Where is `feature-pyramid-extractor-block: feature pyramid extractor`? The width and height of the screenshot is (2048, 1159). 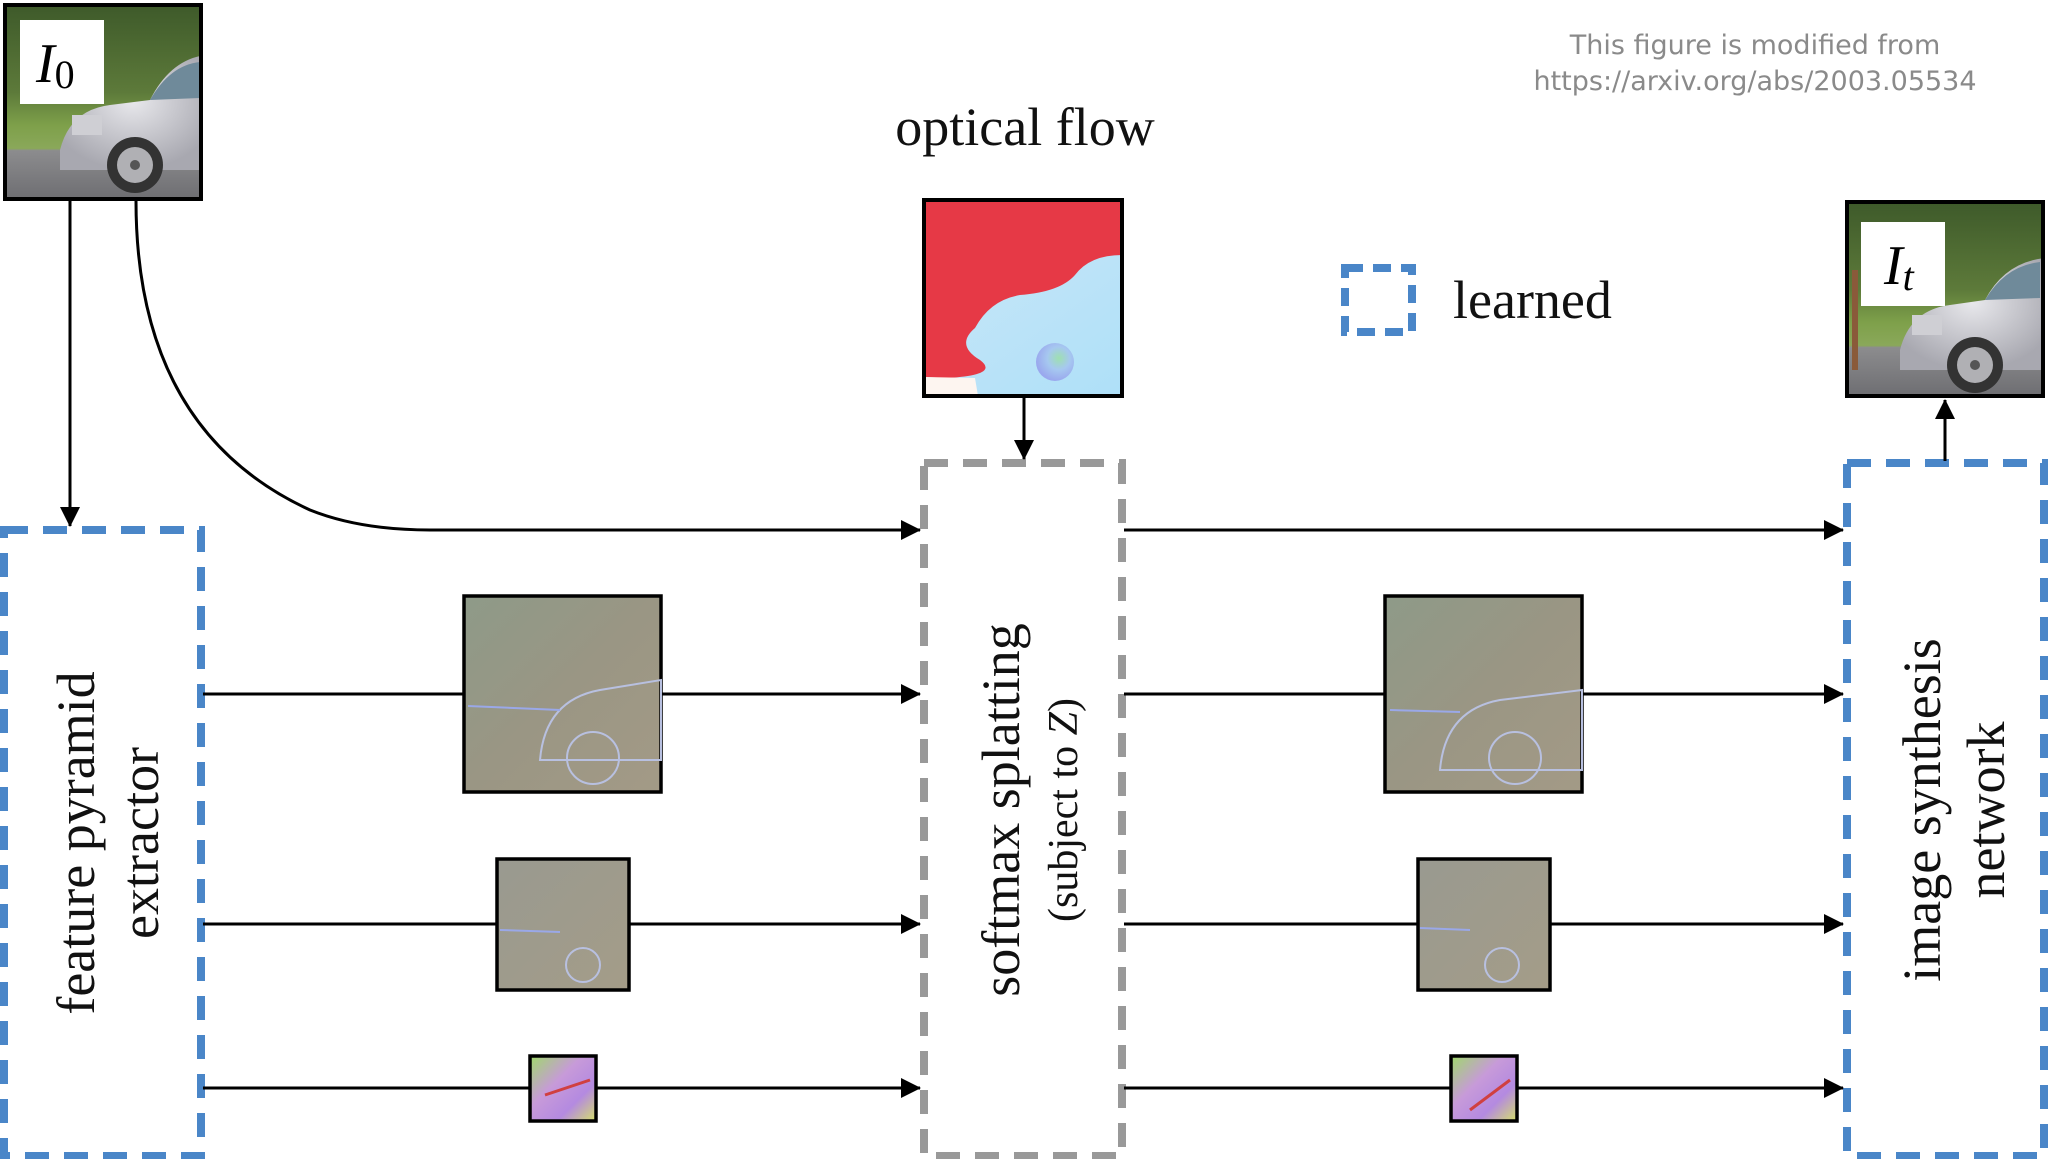
feature-pyramid-extractor-block: feature pyramid extractor is located at coordinates (102, 842).